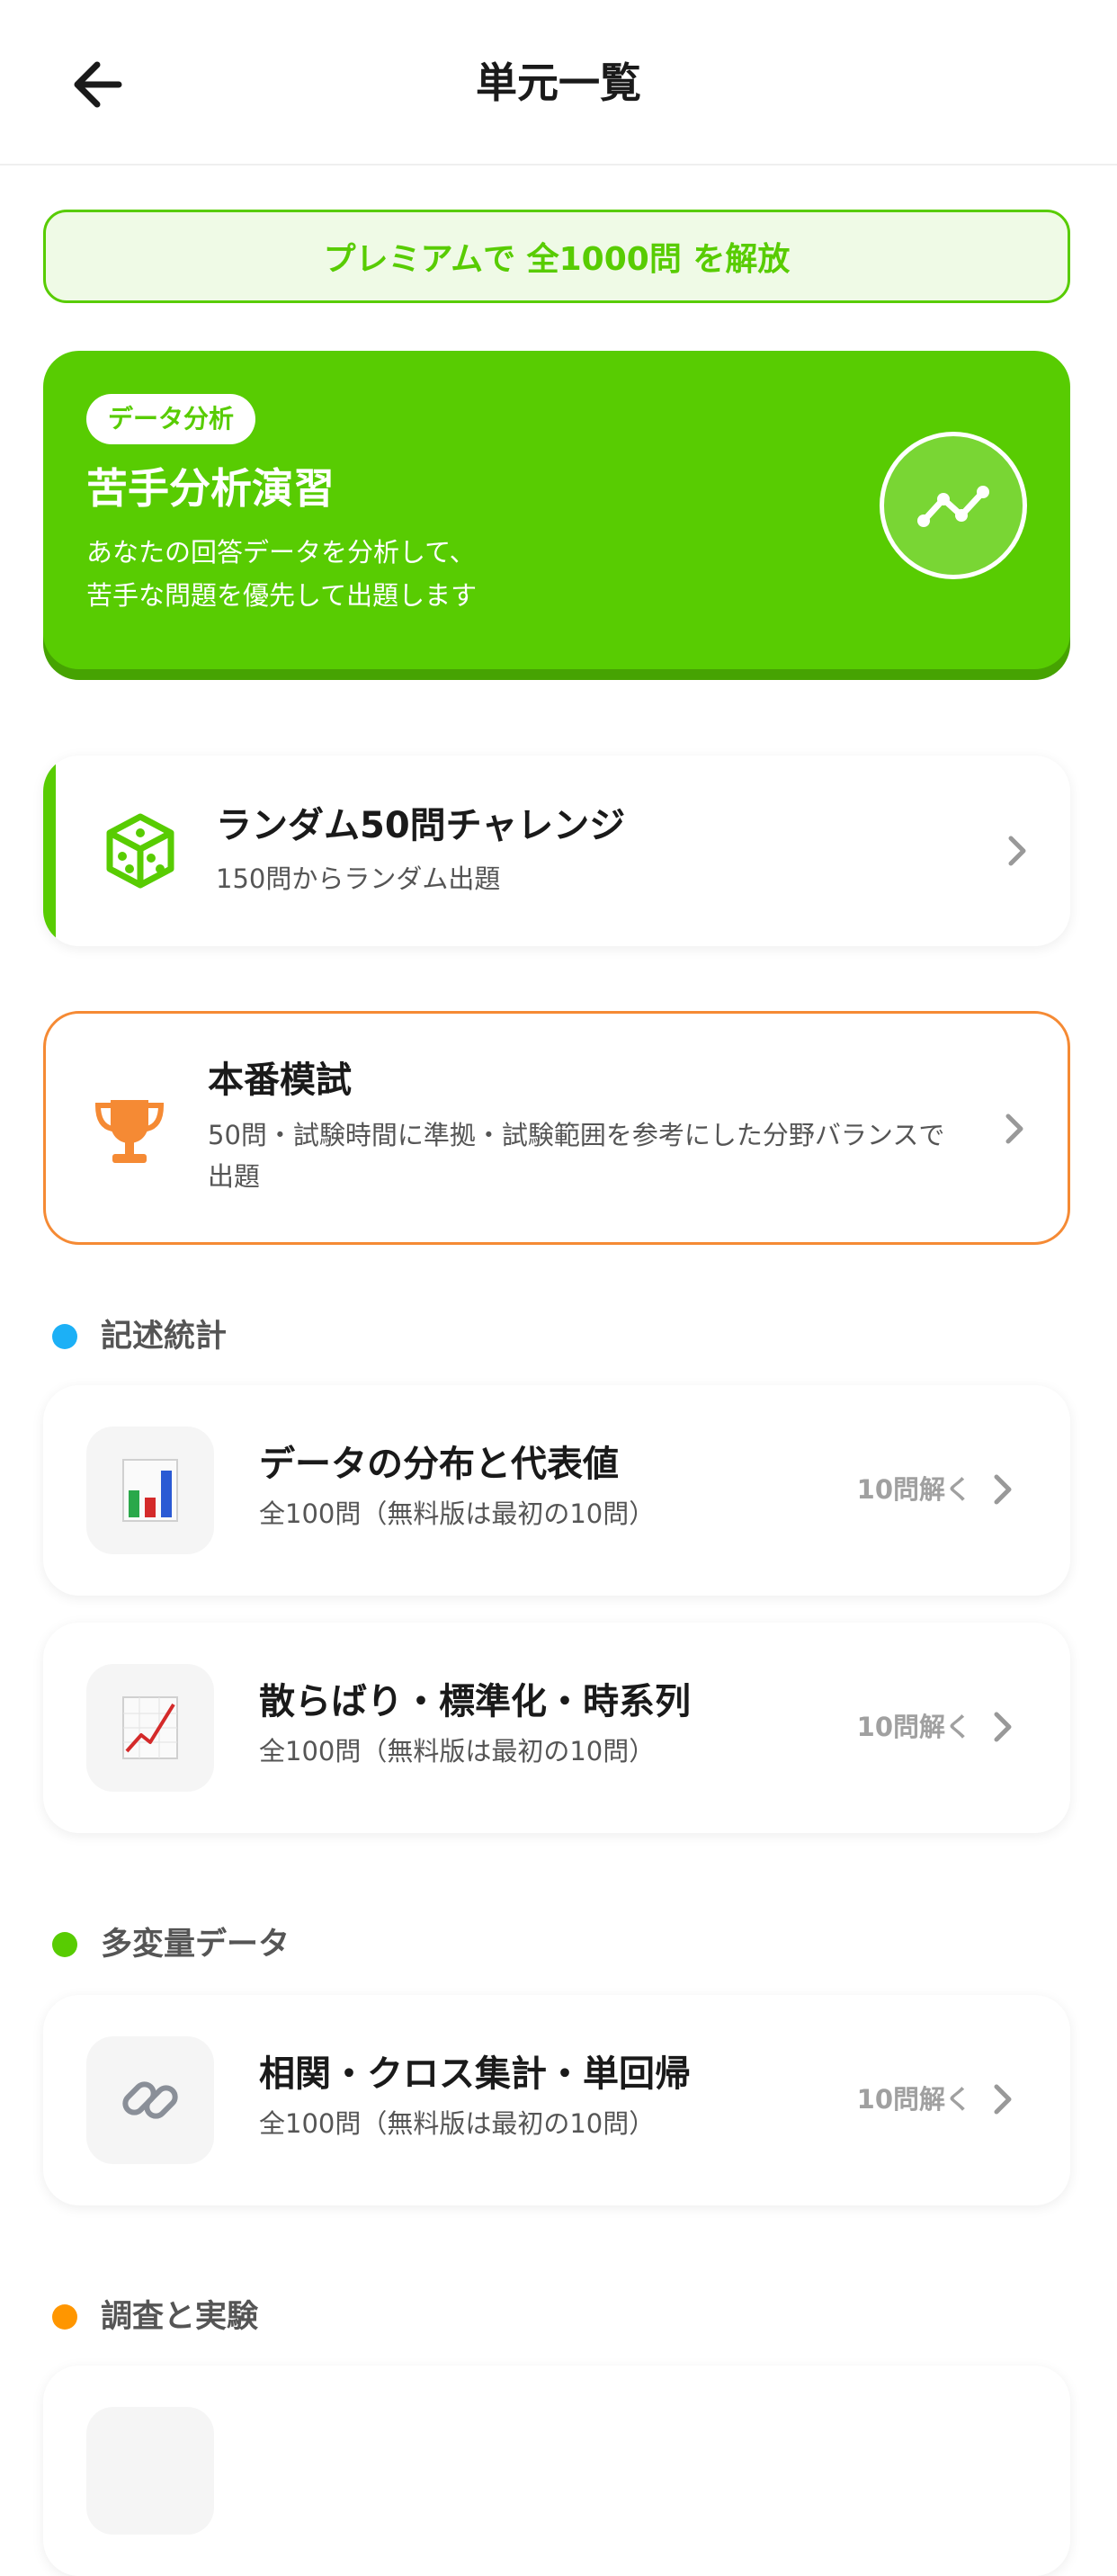 Image resolution: width=1117 pixels, height=2576 pixels. What do you see at coordinates (556, 2471) in the screenshot?
I see `unit-card-partial` at bounding box center [556, 2471].